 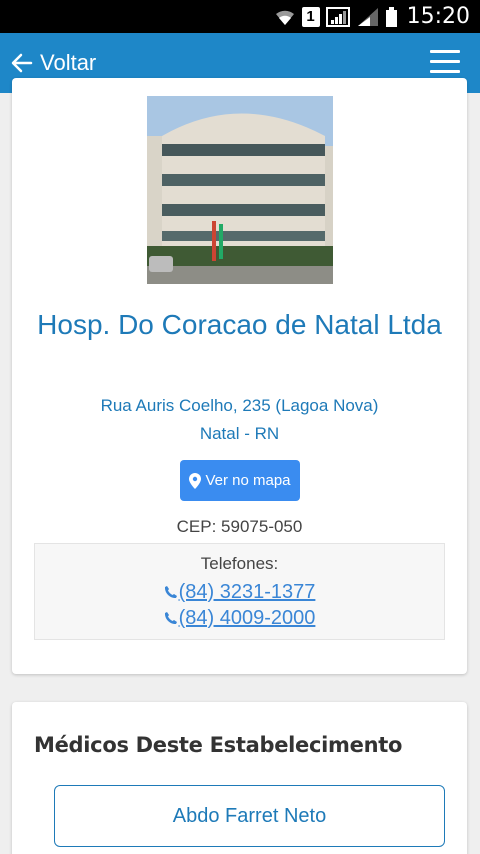 I want to click on hospital-address-city: Natal - RN, so click(x=239, y=433).